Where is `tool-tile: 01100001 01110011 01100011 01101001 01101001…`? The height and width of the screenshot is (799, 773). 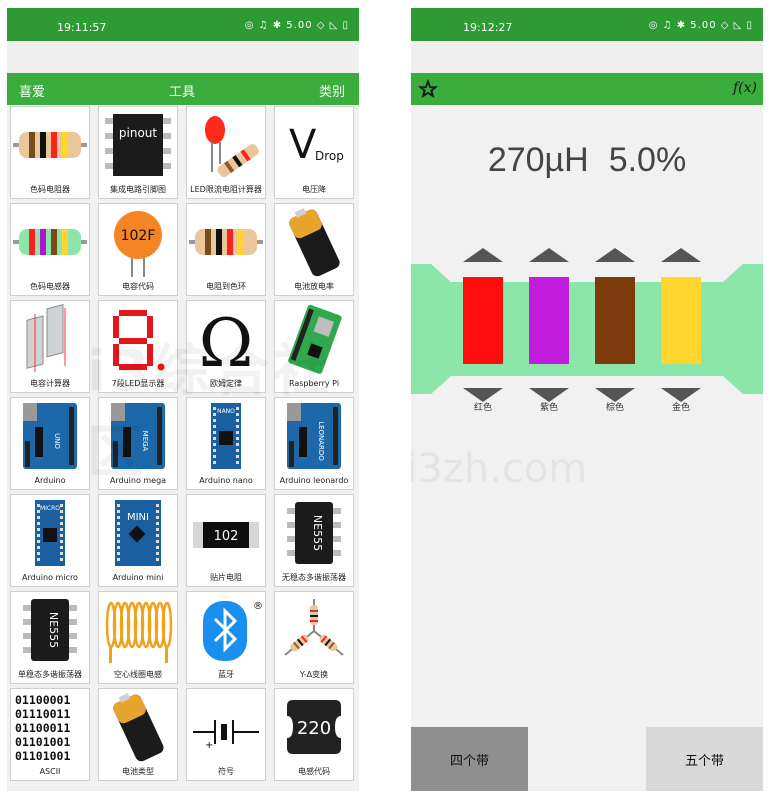 tool-tile: 01100001 01110011 01100011 01101001 01101001… is located at coordinates (50, 734).